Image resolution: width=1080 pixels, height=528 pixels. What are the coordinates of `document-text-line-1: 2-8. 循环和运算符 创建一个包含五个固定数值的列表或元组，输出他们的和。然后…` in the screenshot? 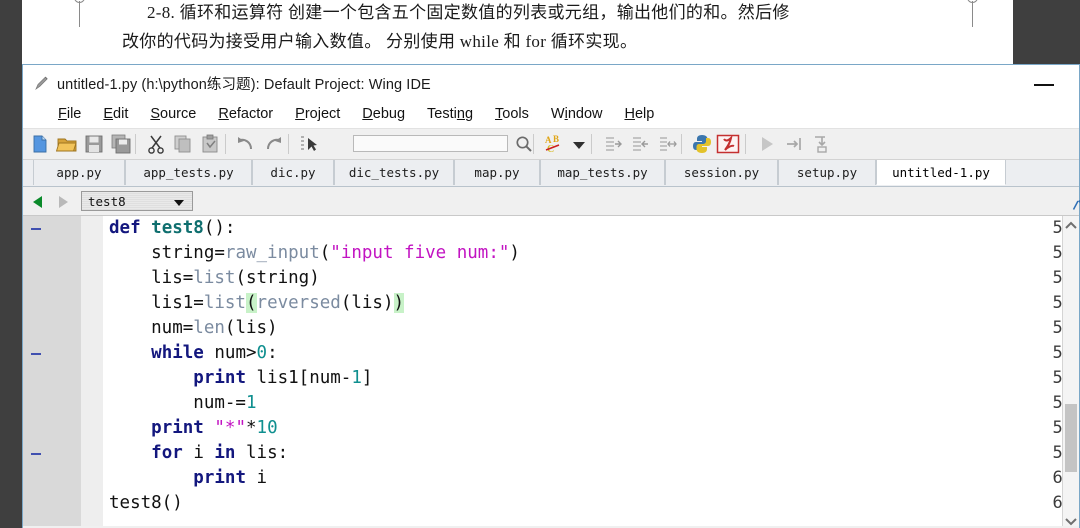 It's located at (468, 12).